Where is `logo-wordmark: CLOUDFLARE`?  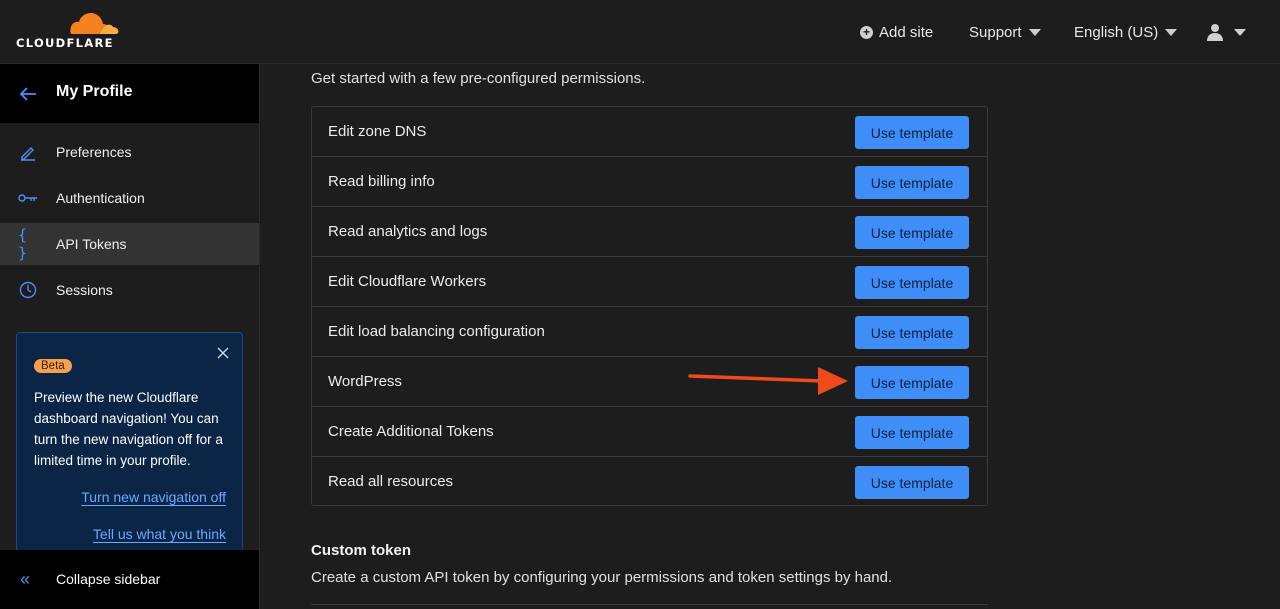
logo-wordmark: CLOUDFLARE is located at coordinates (65, 43).